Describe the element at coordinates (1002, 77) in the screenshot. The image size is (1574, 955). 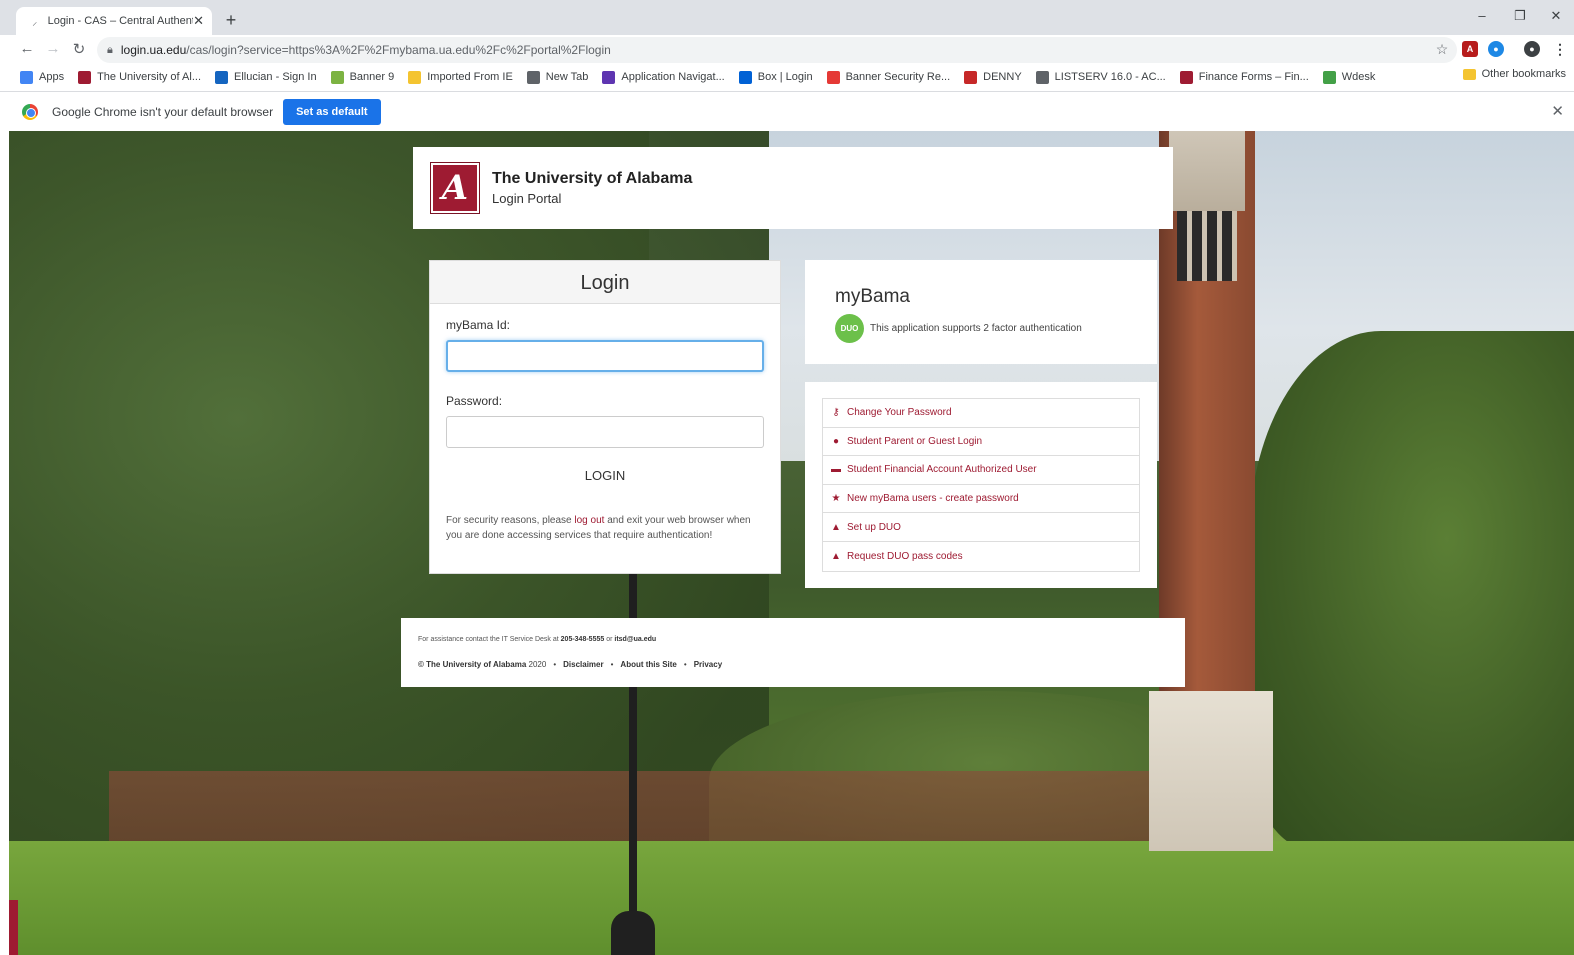
I see `bookmark-label: DENNY` at that location.